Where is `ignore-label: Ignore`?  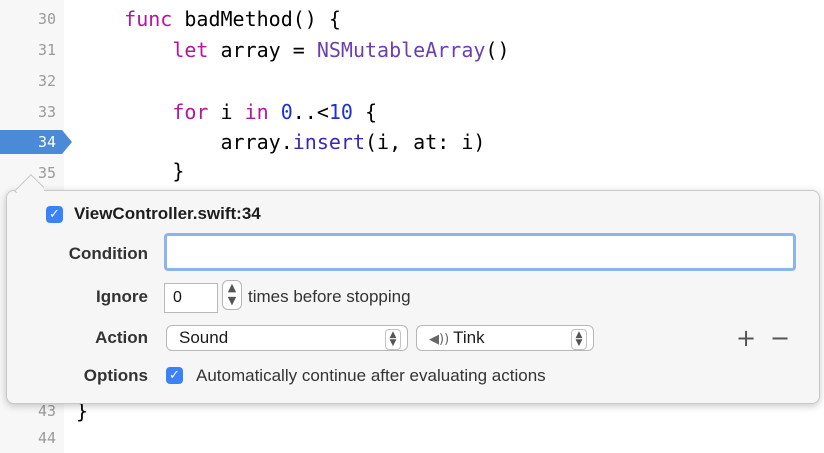
ignore-label: Ignore is located at coordinates (122, 296).